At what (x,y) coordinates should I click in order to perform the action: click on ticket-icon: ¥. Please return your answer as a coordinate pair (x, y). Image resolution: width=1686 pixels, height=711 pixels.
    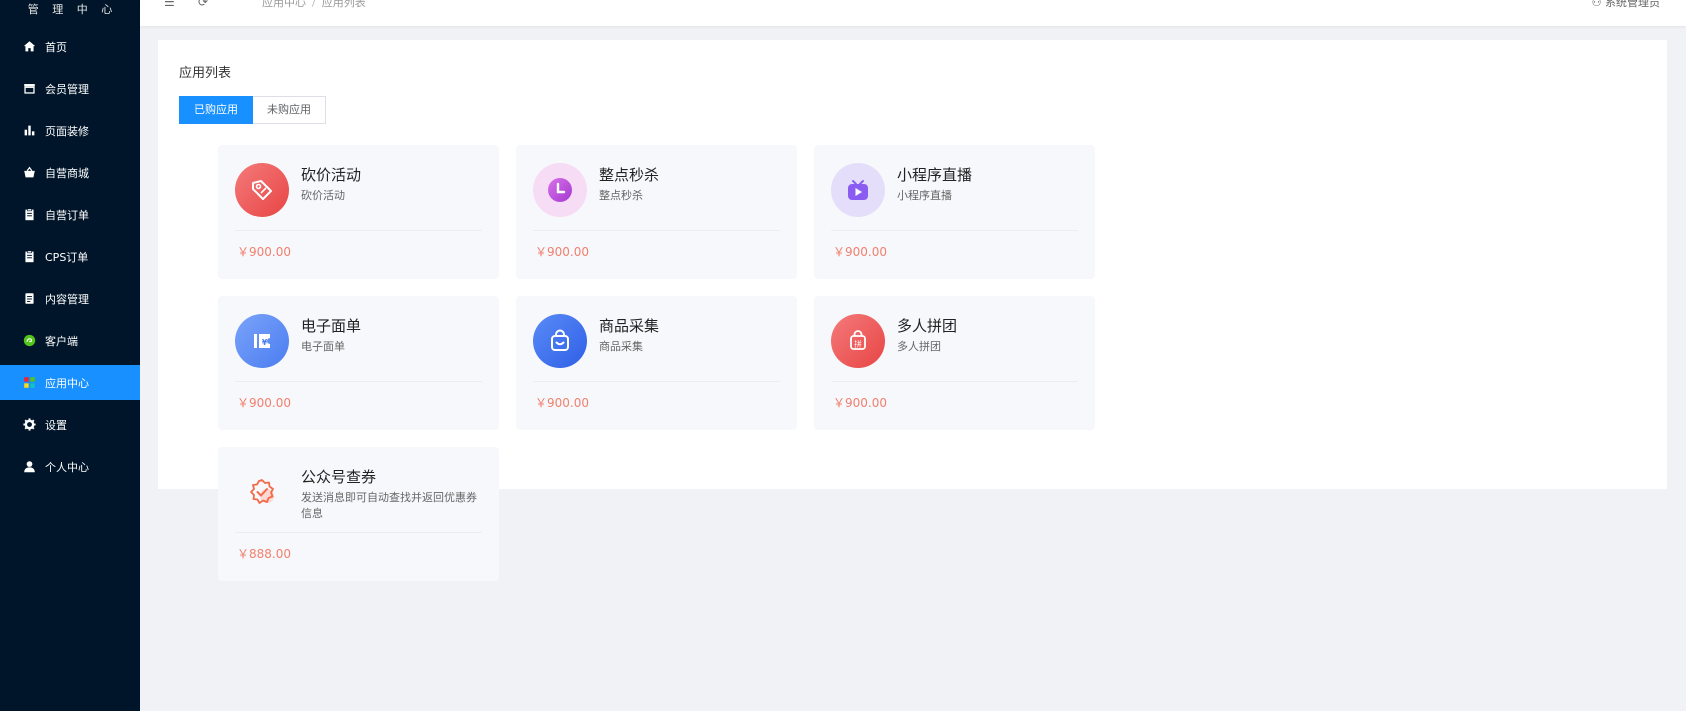
    Looking at the image, I should click on (262, 341).